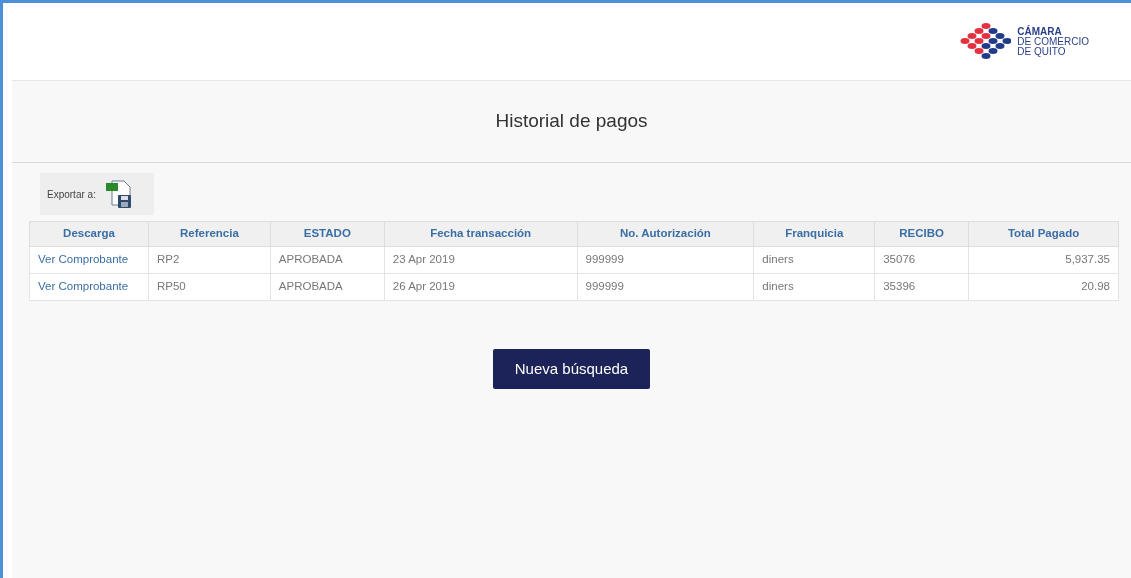 The image size is (1131, 578). What do you see at coordinates (1053, 41) in the screenshot?
I see `logo-text: DE COMERCIO` at bounding box center [1053, 41].